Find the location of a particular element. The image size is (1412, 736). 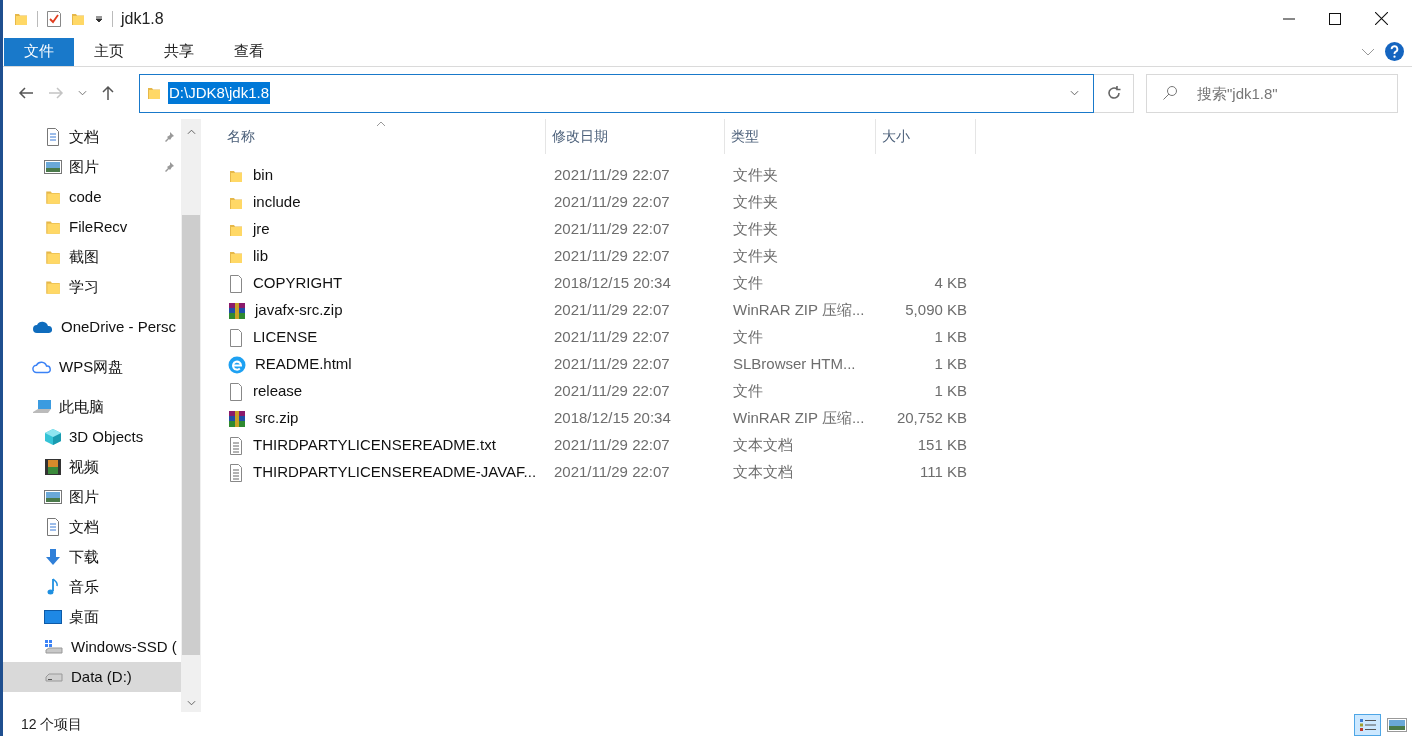

file-size: 4 KB is located at coordinates (950, 283).